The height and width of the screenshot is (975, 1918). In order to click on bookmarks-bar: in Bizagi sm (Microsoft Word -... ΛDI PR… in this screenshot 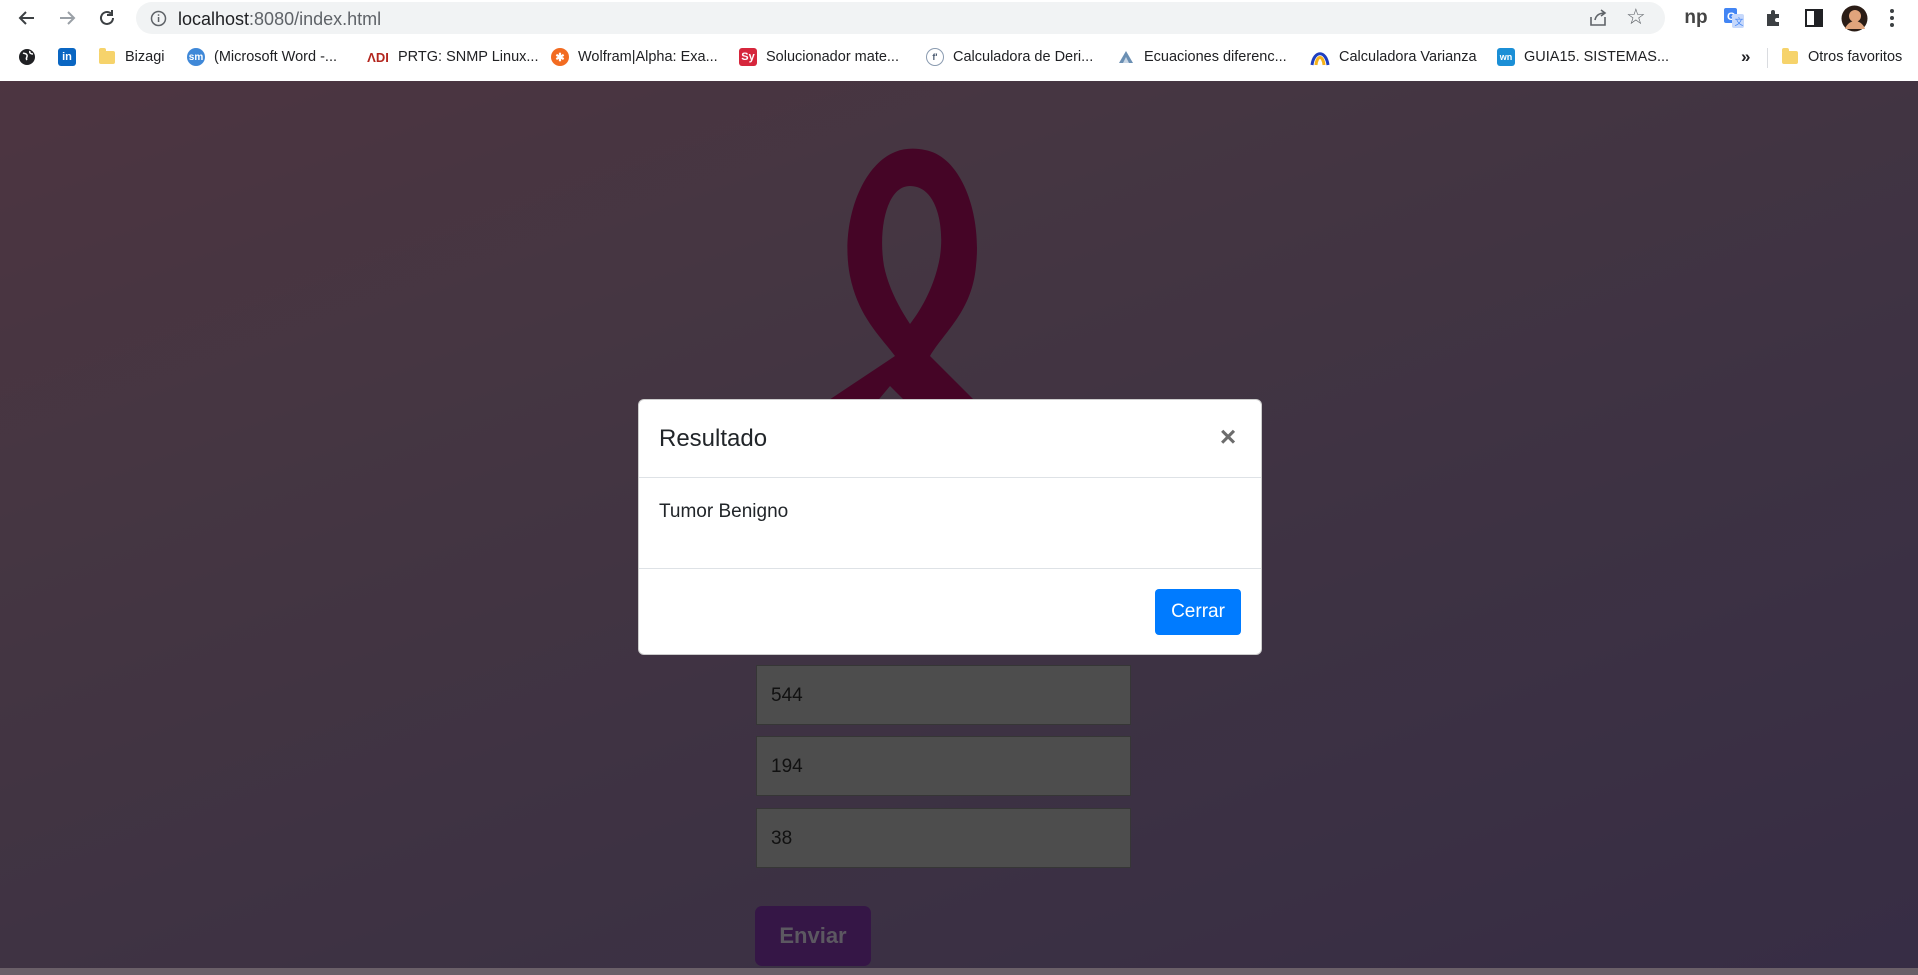, I will do `click(959, 57)`.